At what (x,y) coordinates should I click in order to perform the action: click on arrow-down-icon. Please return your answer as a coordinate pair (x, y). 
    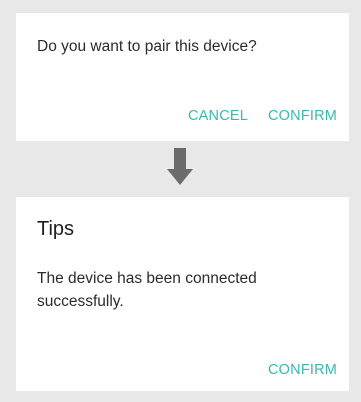
    Looking at the image, I should click on (180, 166).